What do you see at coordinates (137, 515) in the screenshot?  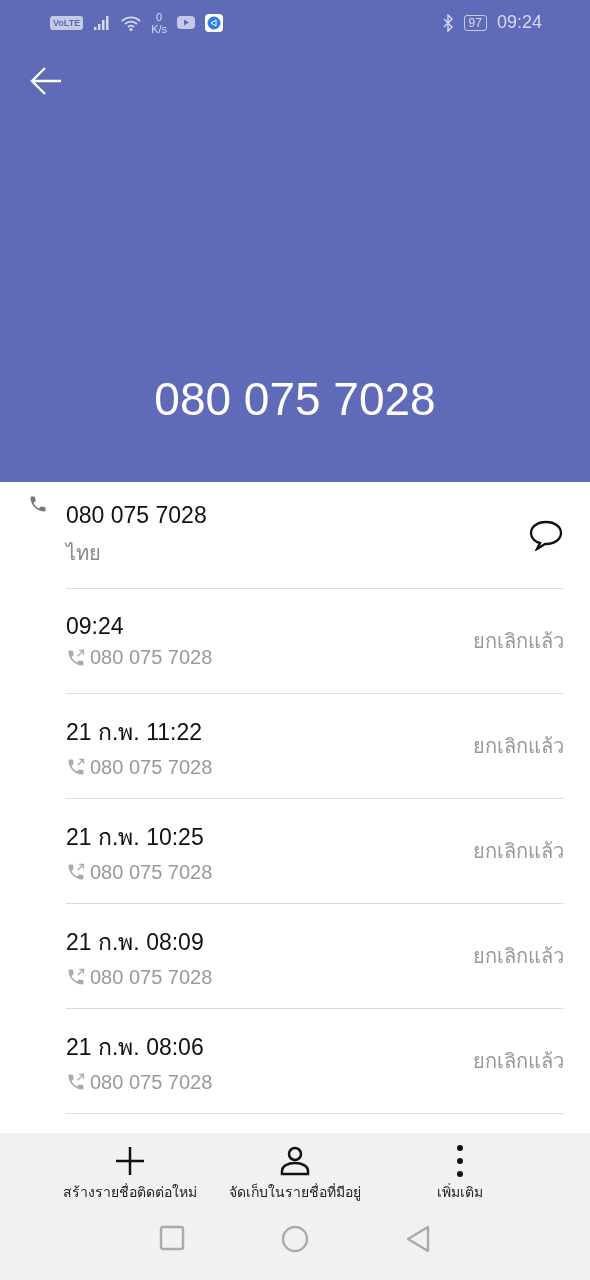 I see `phone-number: 080 075 7028` at bounding box center [137, 515].